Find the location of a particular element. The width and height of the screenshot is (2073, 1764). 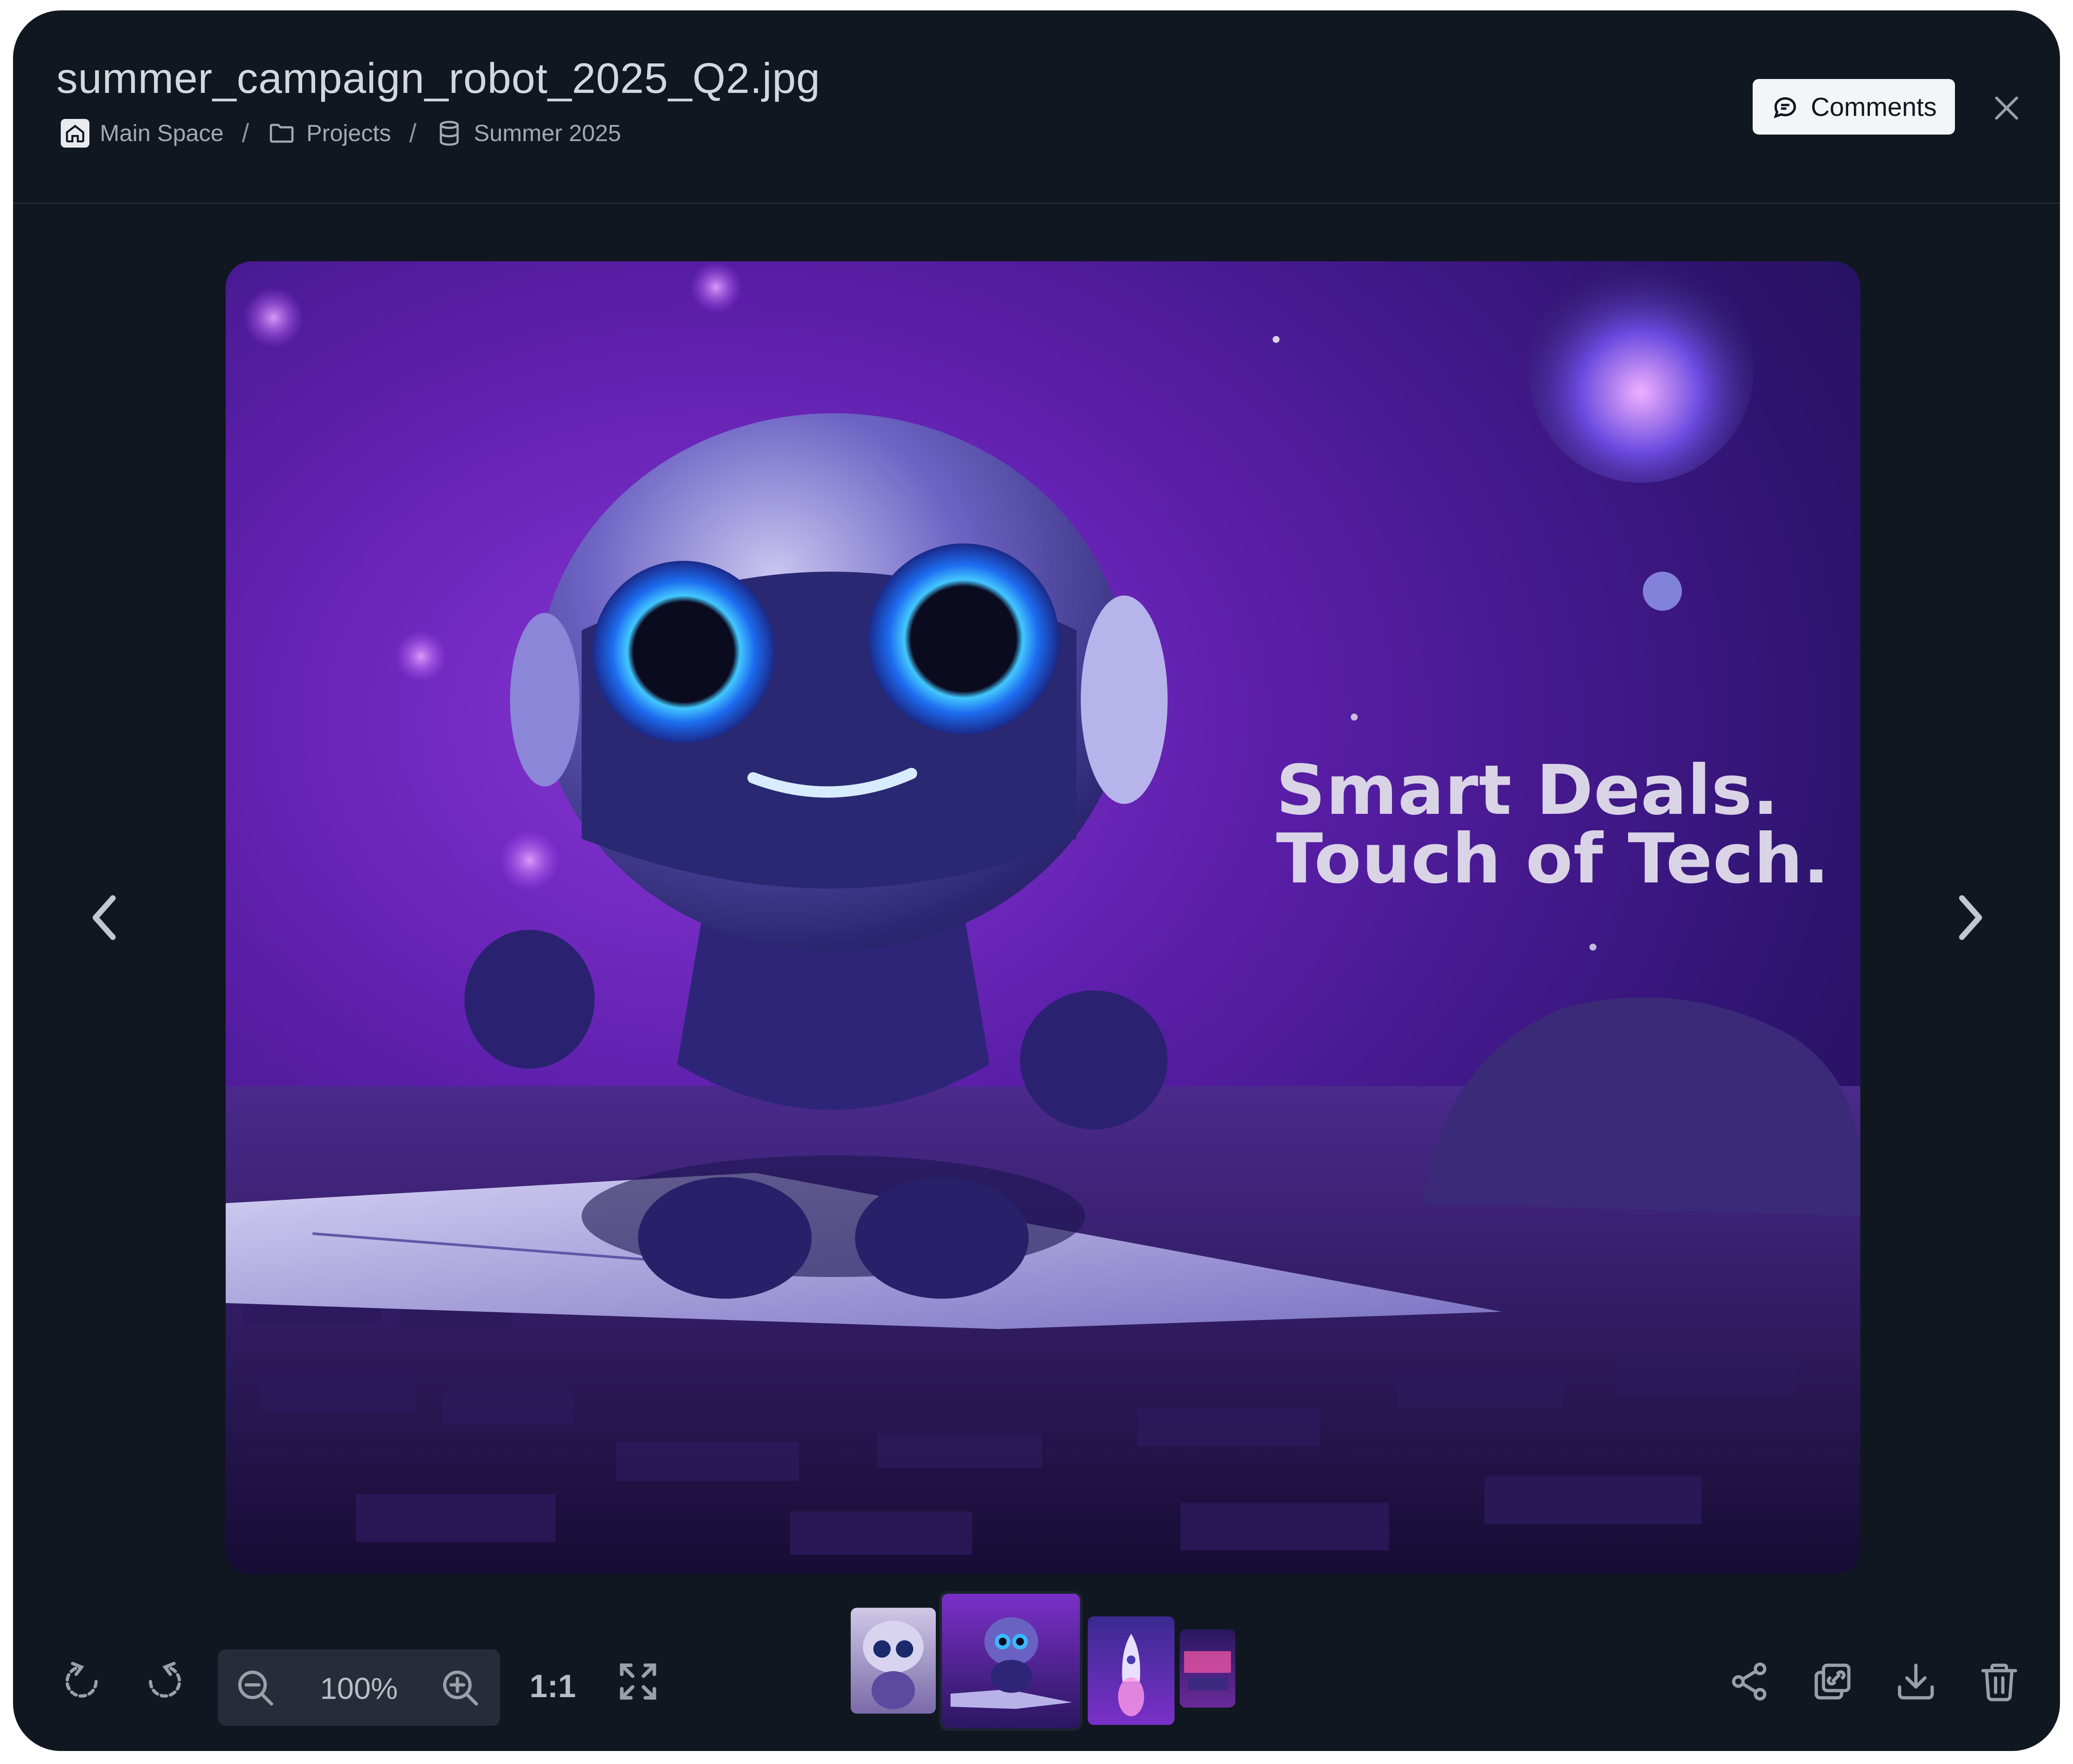

zoom-level: 100% is located at coordinates (359, 1689).